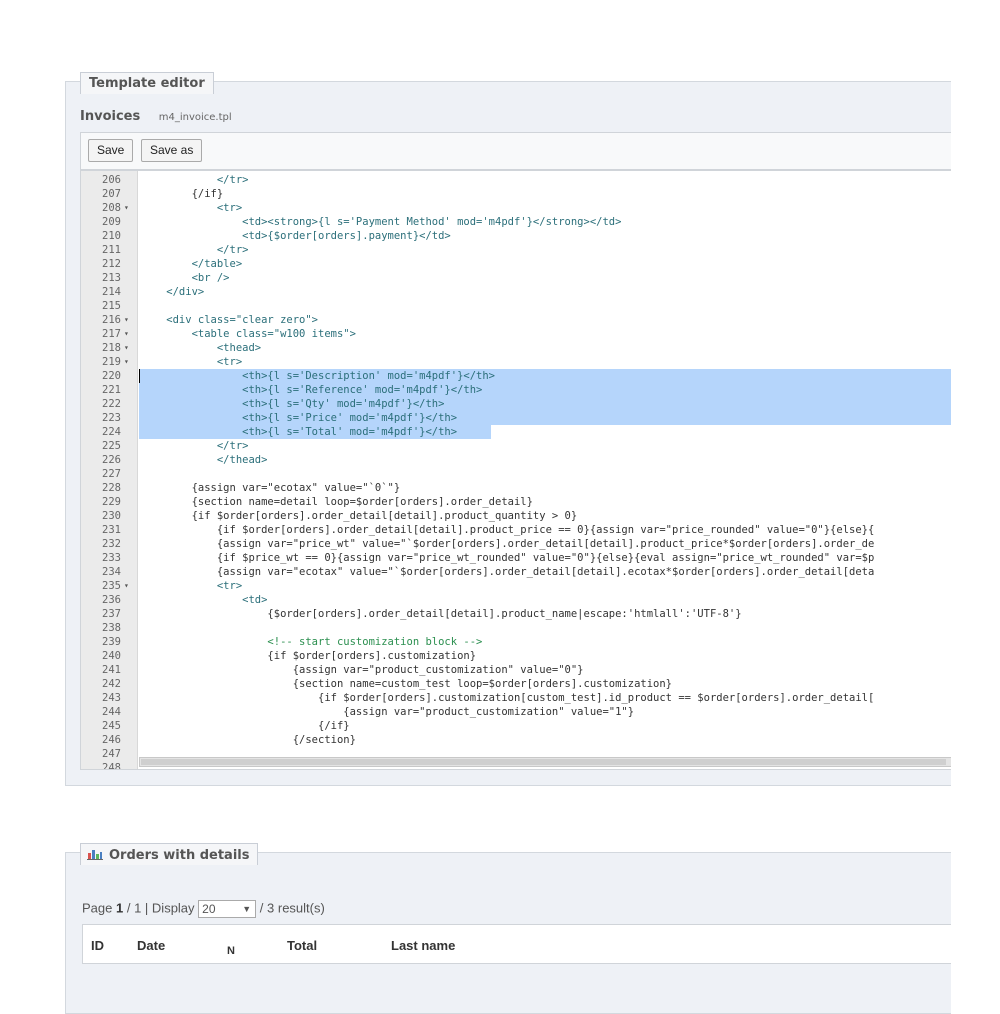  What do you see at coordinates (516, 264) in the screenshot?
I see `code-line: 212 </table>` at bounding box center [516, 264].